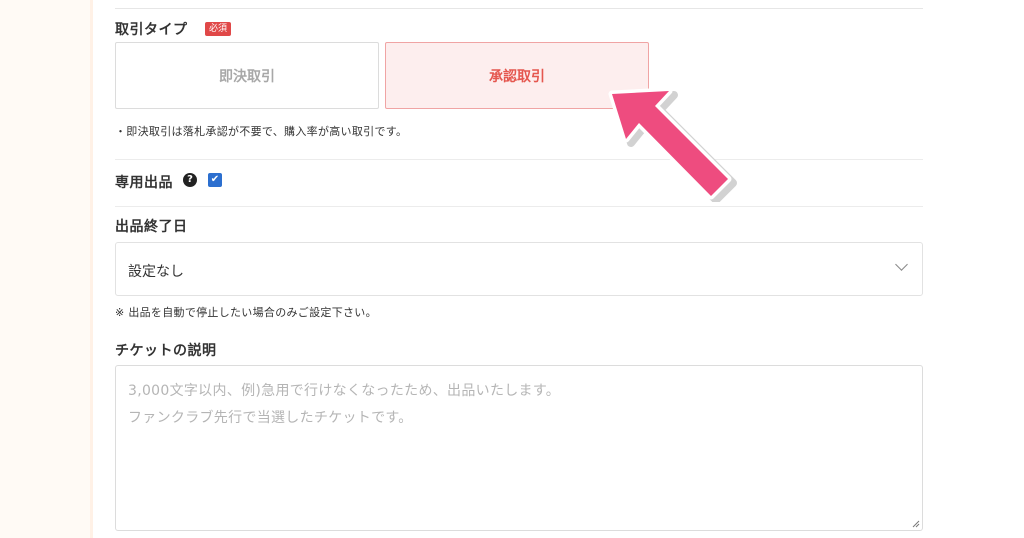 Image resolution: width=1024 pixels, height=538 pixels. I want to click on annotation-arrow-icon, so click(672, 144).